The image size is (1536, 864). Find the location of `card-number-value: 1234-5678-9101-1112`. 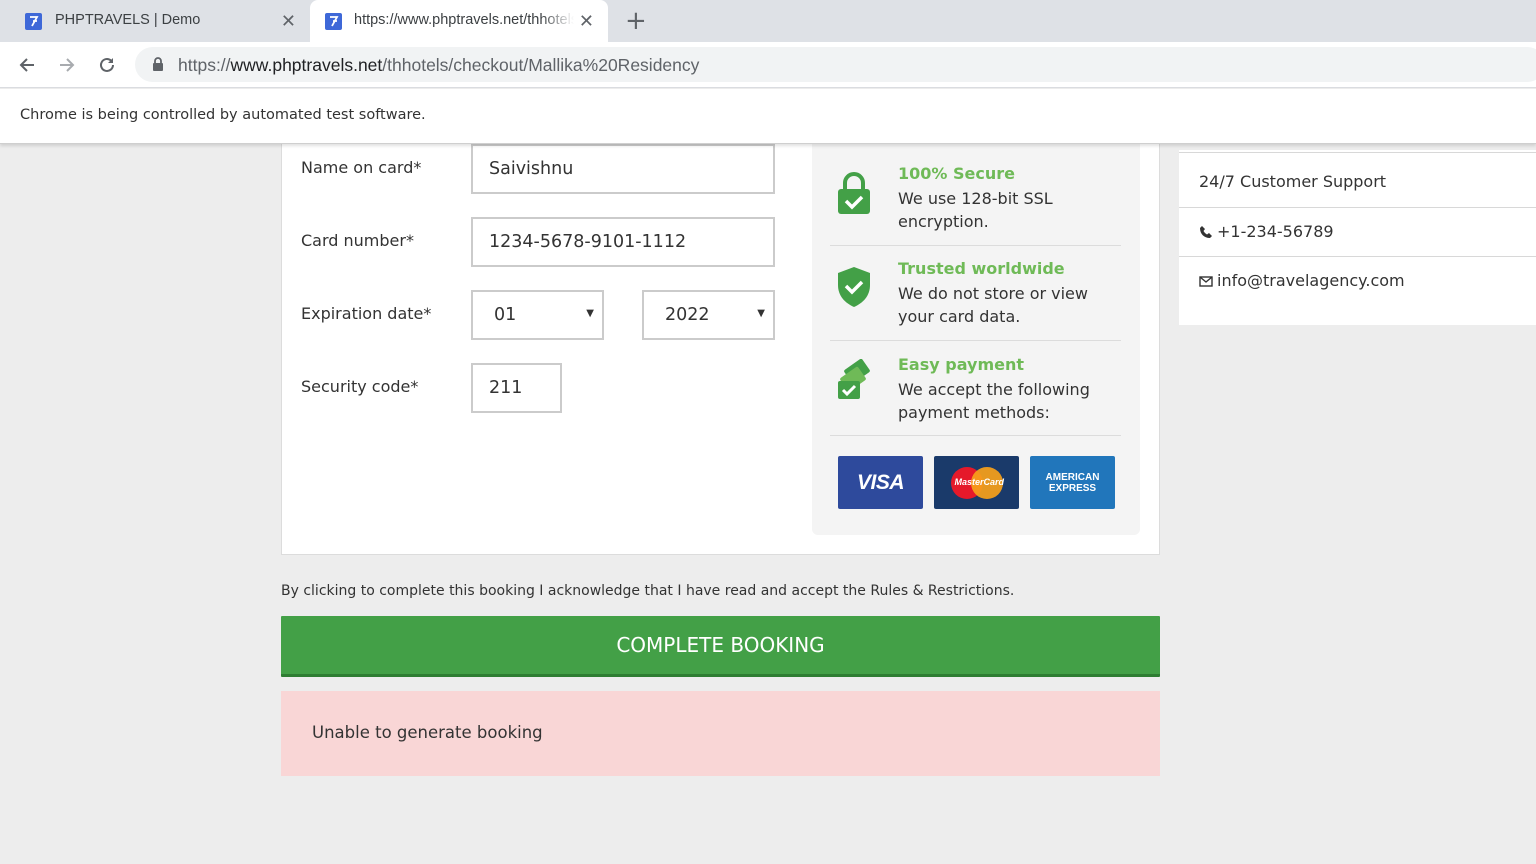

card-number-value: 1234-5678-9101-1112 is located at coordinates (588, 242).